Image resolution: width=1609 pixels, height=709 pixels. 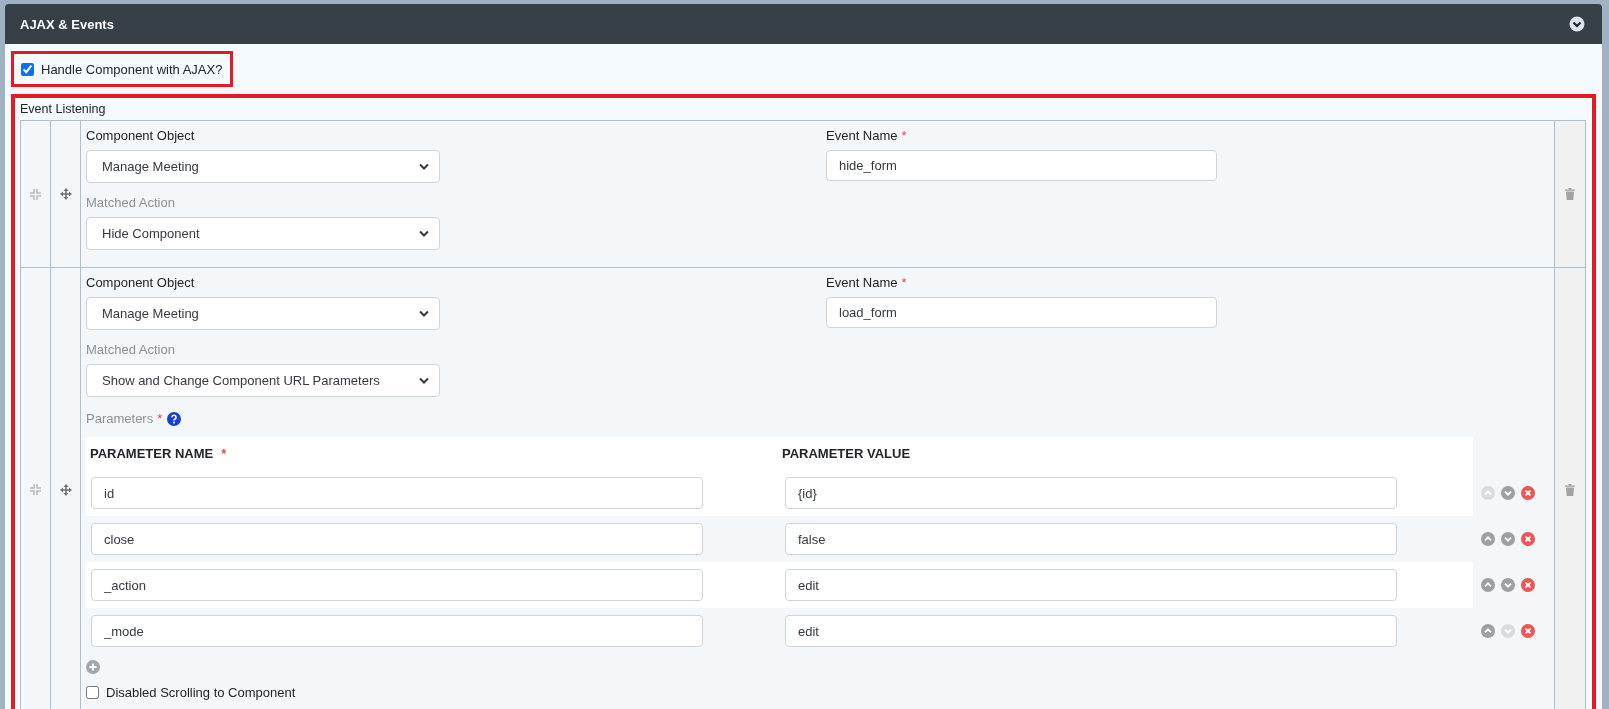 I want to click on text-field: load_form, so click(x=1021, y=312).